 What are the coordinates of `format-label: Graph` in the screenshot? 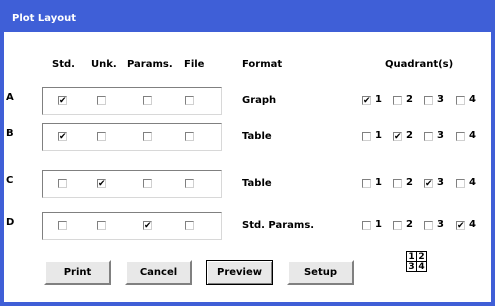 It's located at (259, 100).